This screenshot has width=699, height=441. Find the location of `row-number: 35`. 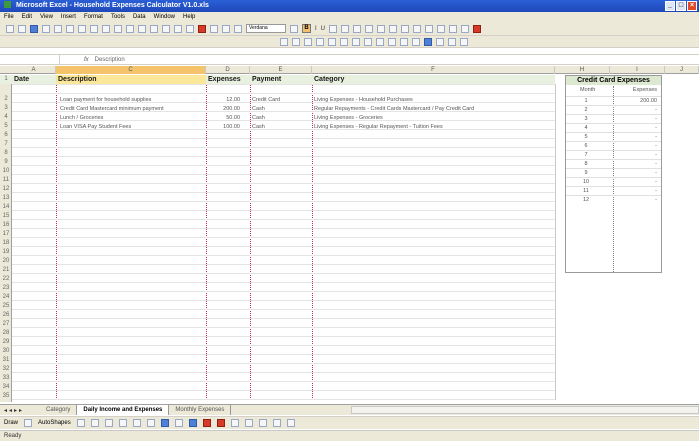

row-number: 35 is located at coordinates (6, 396).